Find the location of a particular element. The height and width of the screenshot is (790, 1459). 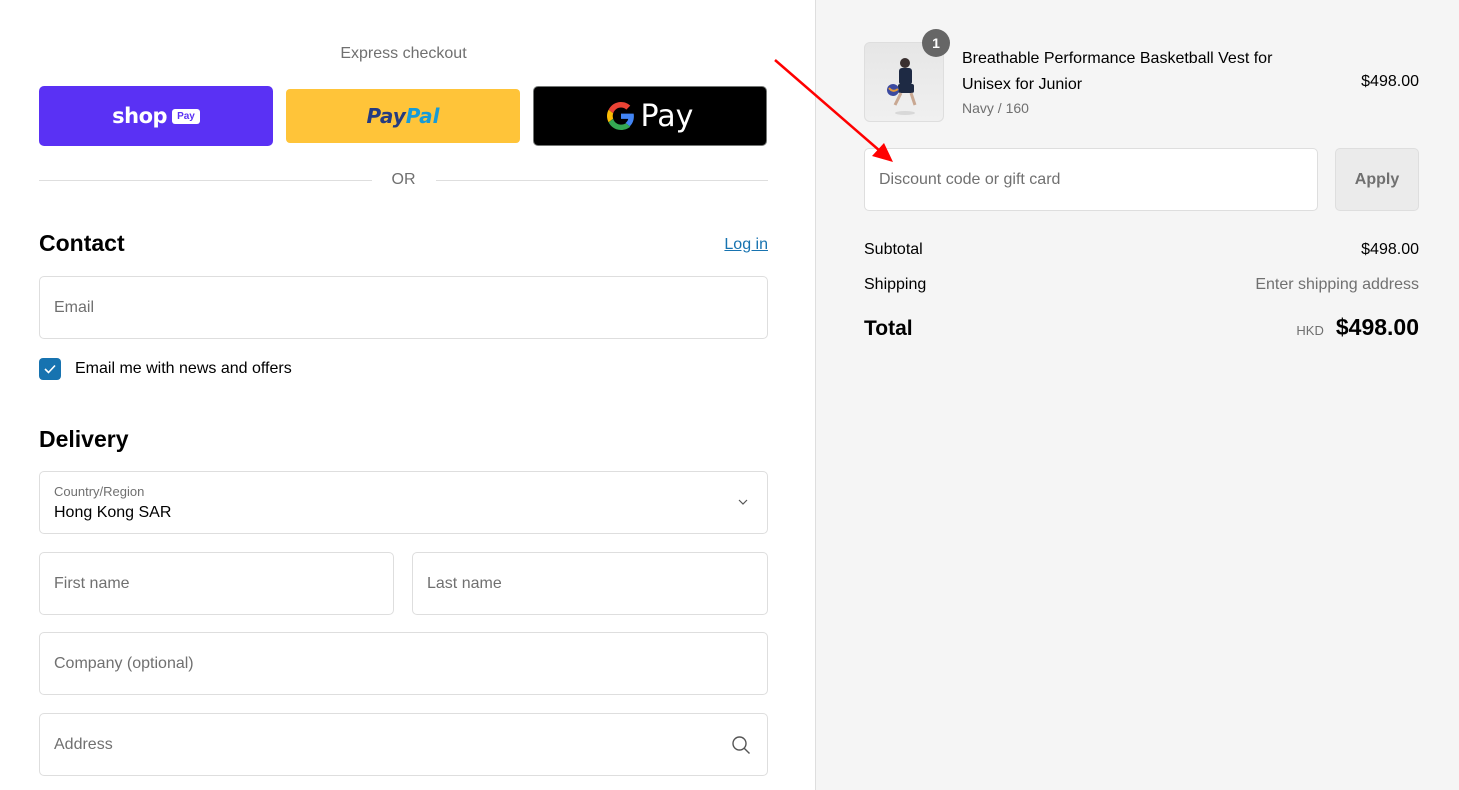

address-input is located at coordinates (403, 744).